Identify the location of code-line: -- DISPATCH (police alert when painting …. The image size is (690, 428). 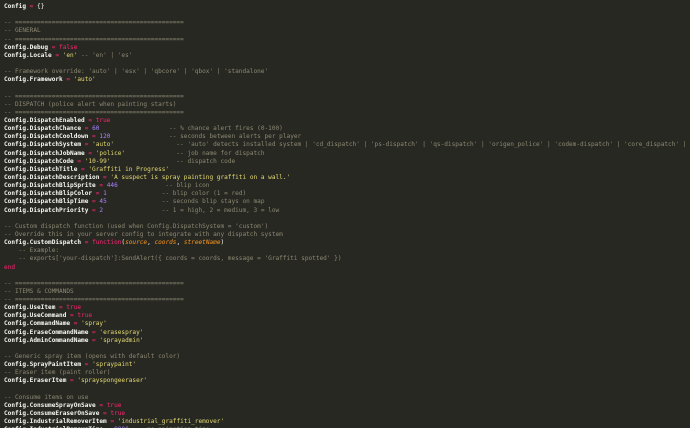
(347, 105).